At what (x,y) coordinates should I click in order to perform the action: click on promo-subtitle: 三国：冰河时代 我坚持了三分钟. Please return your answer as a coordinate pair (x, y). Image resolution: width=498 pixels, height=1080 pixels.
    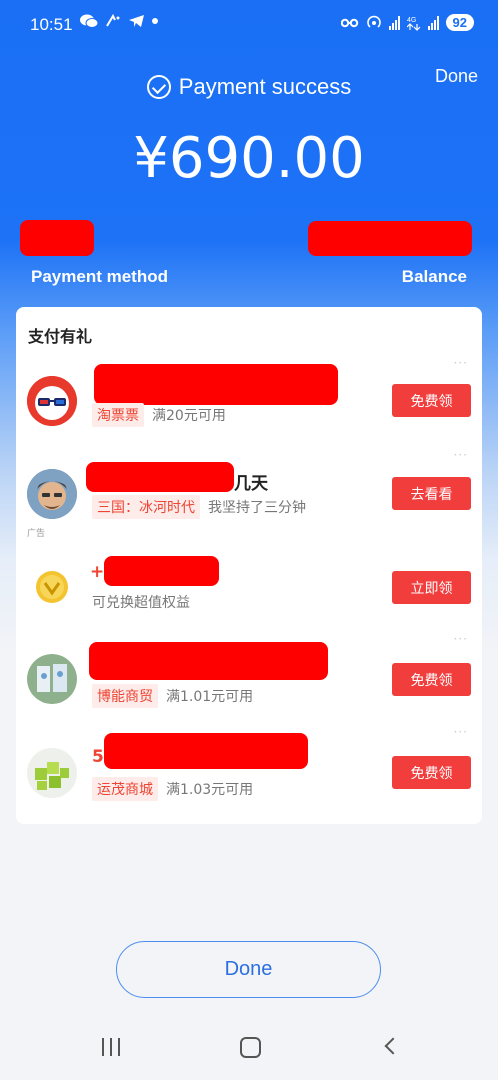
    Looking at the image, I should click on (199, 507).